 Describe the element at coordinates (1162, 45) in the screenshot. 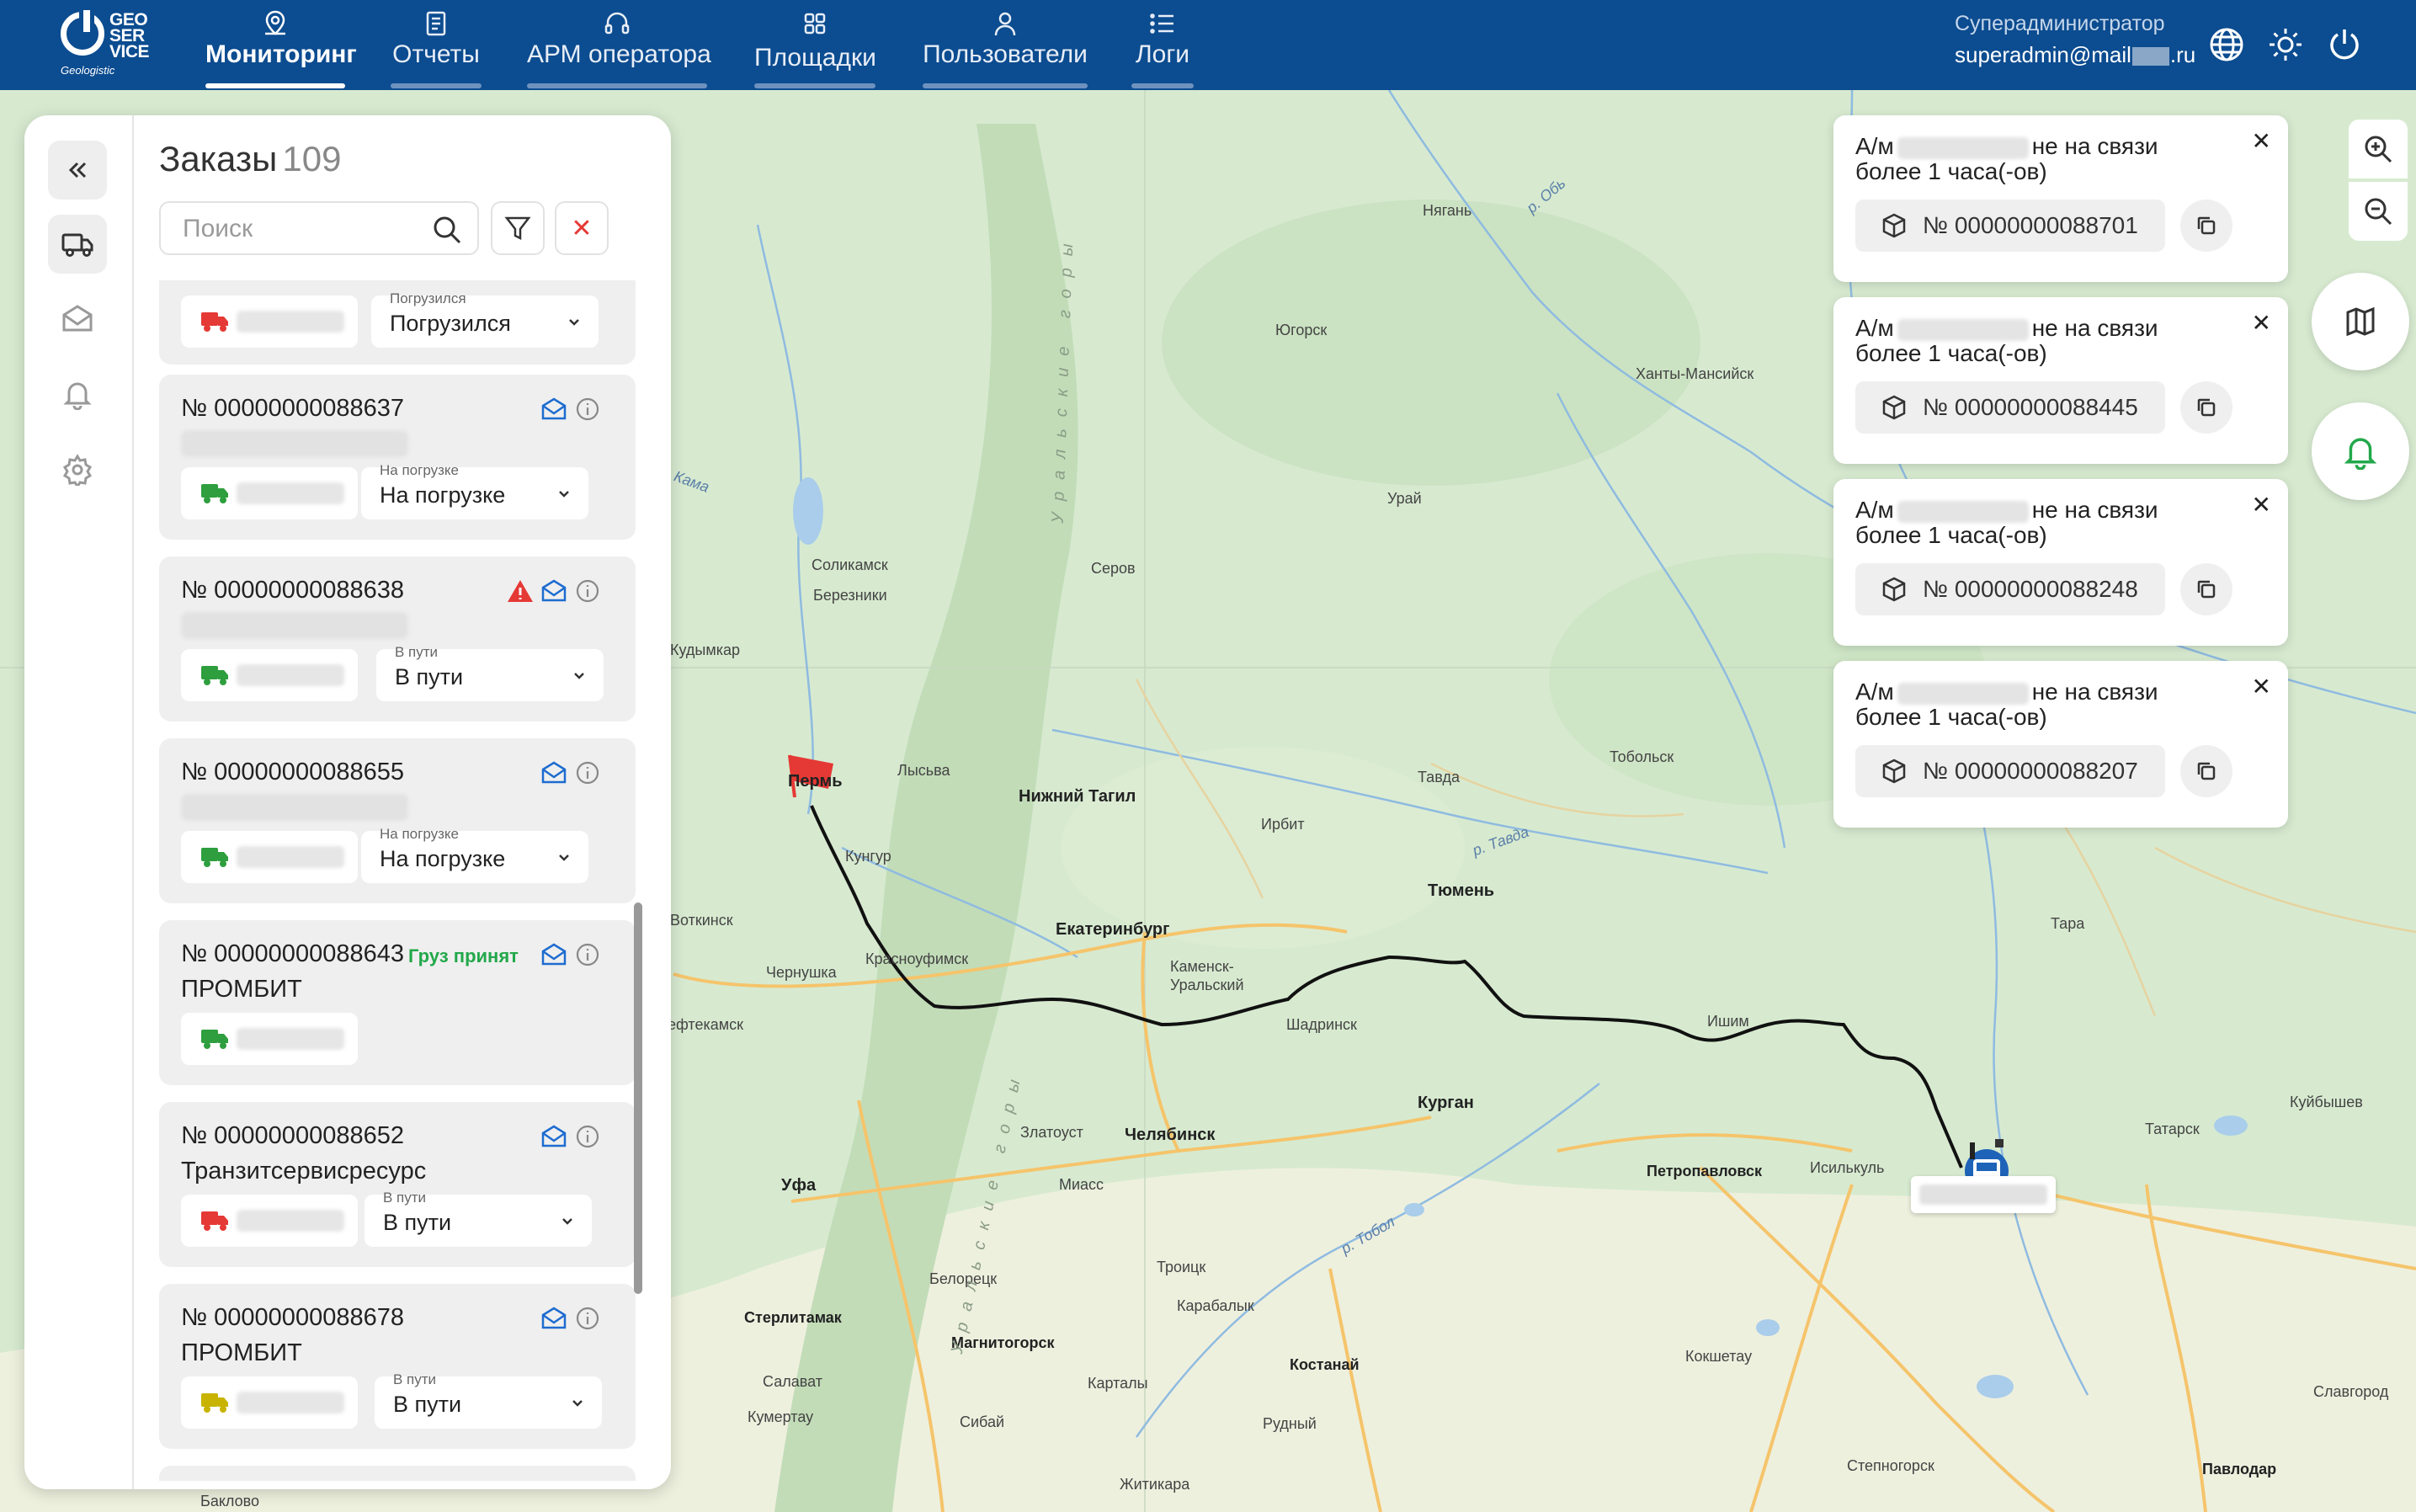

I see `nav-logs: Логи` at that location.